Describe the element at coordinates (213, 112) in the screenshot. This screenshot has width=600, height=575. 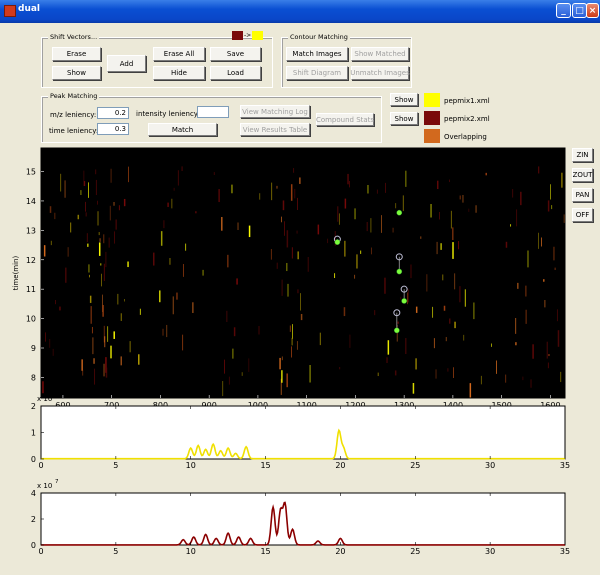
I see `intensity-leniency-input` at that location.